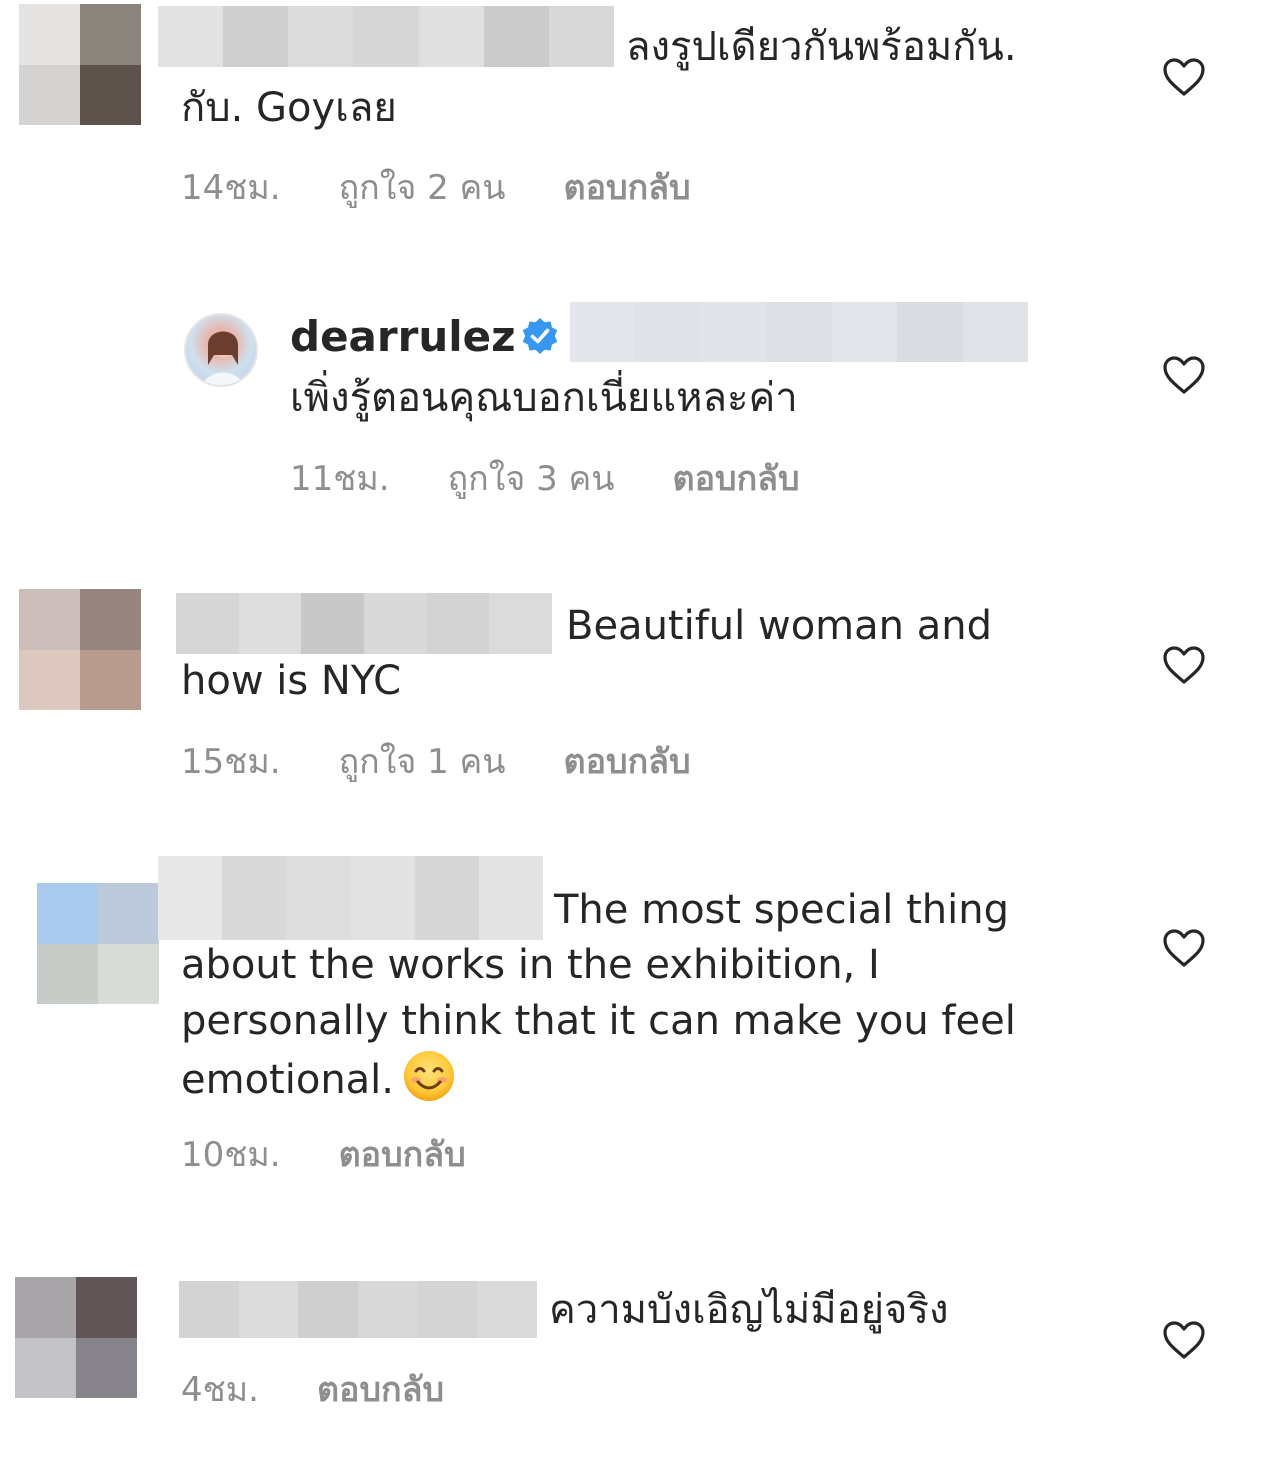  I want to click on comment-meta: 14ชม. ถูกใจ 2 คน ตอบกลับ, so click(436, 188).